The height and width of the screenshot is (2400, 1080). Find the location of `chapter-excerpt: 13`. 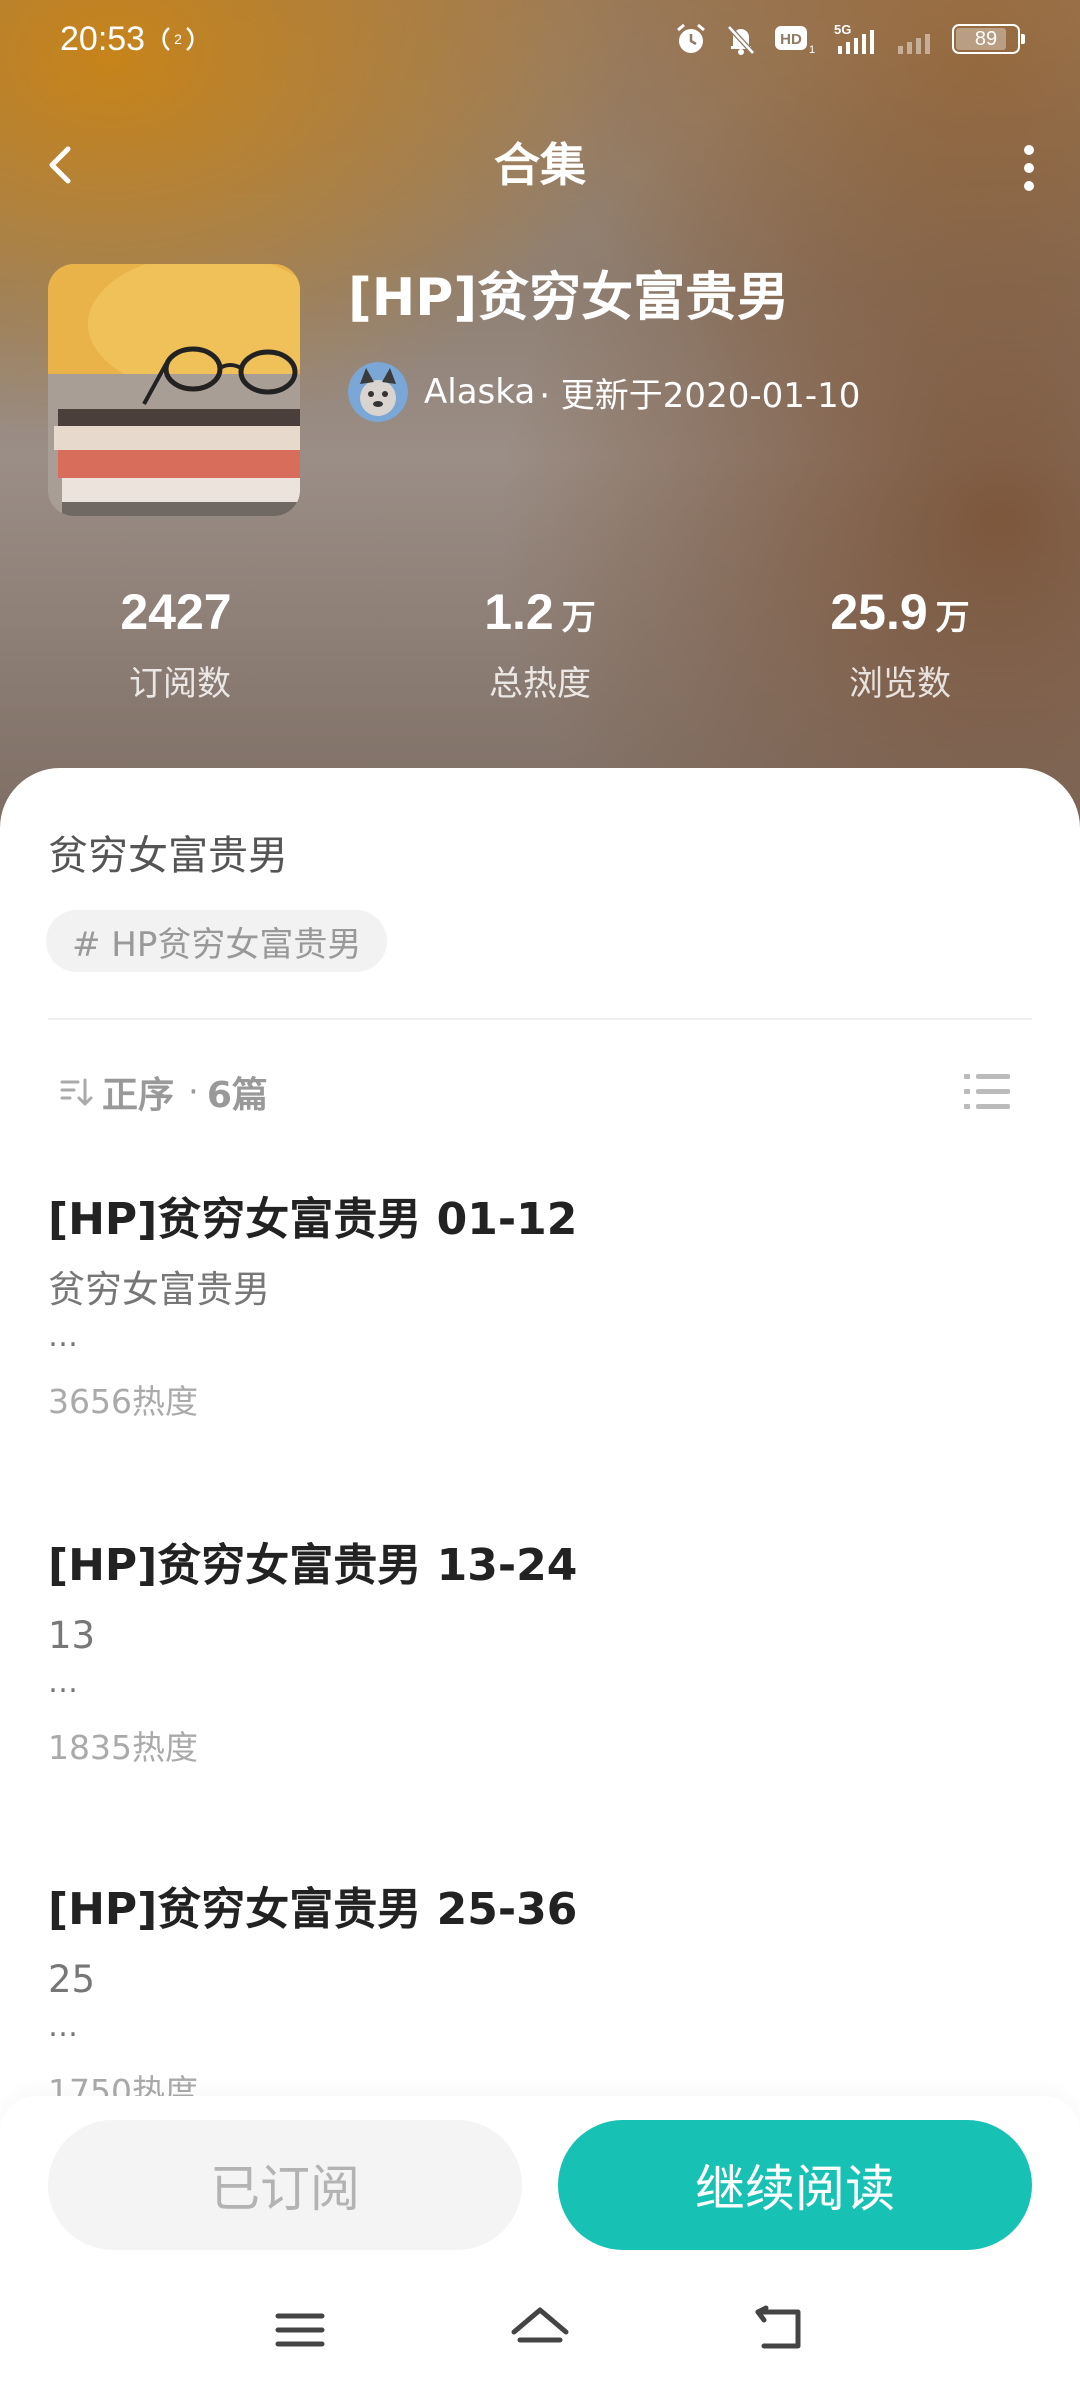

chapter-excerpt: 13 is located at coordinates (72, 1635).